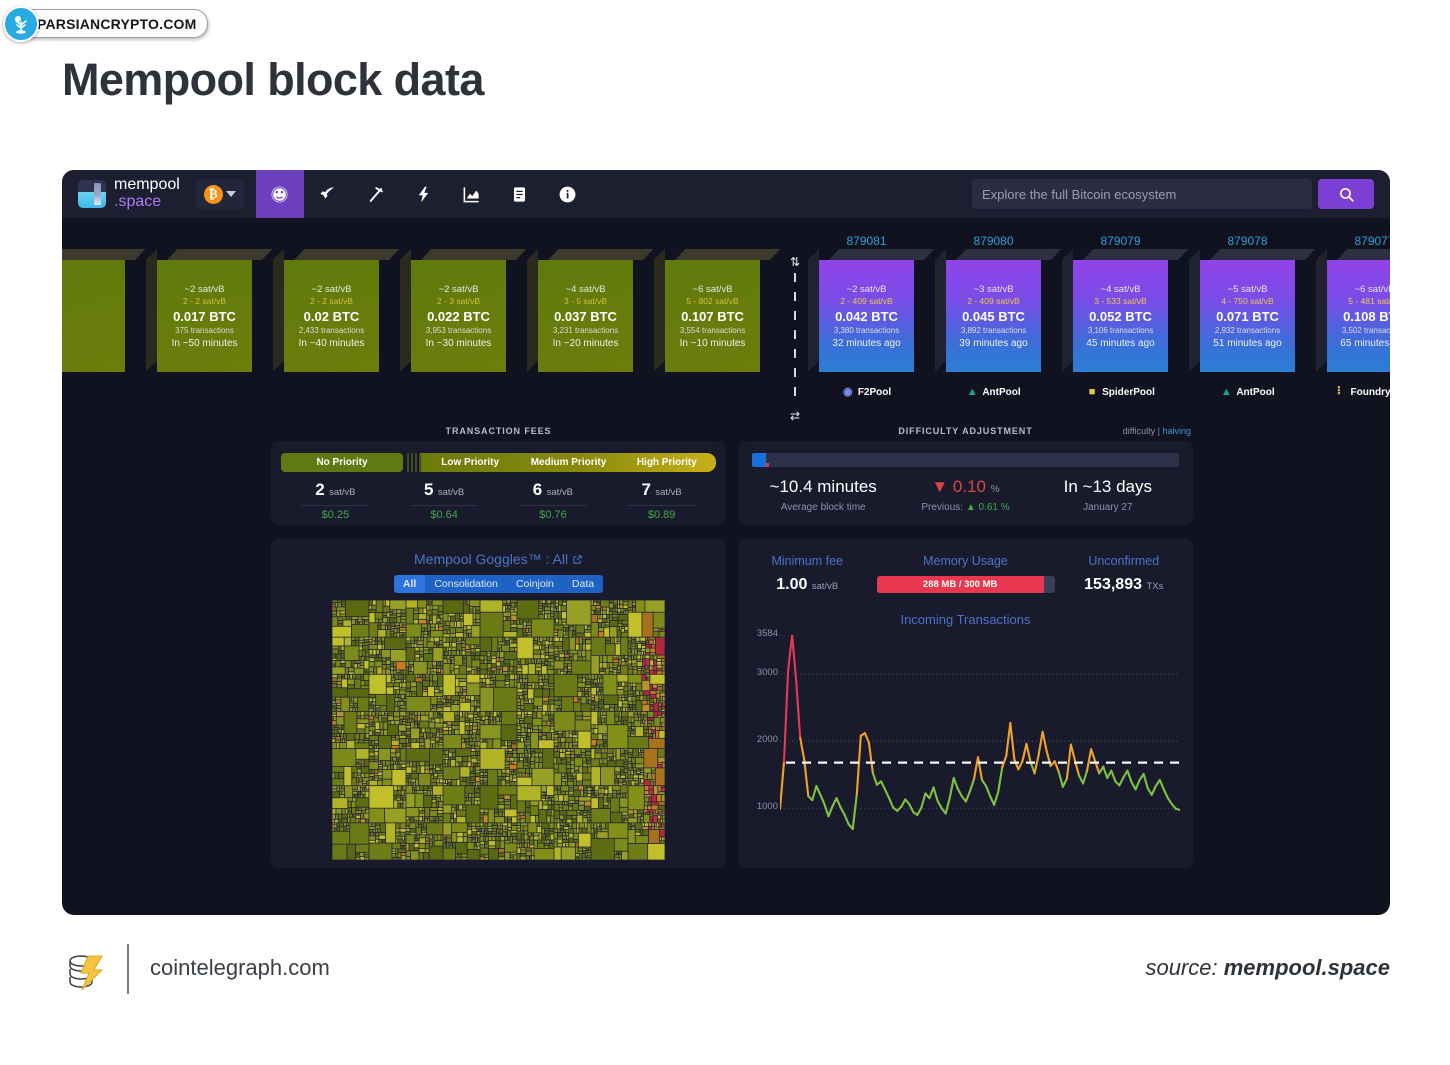 This screenshot has width=1450, height=1065. I want to click on goggles-treemap, so click(498, 730).